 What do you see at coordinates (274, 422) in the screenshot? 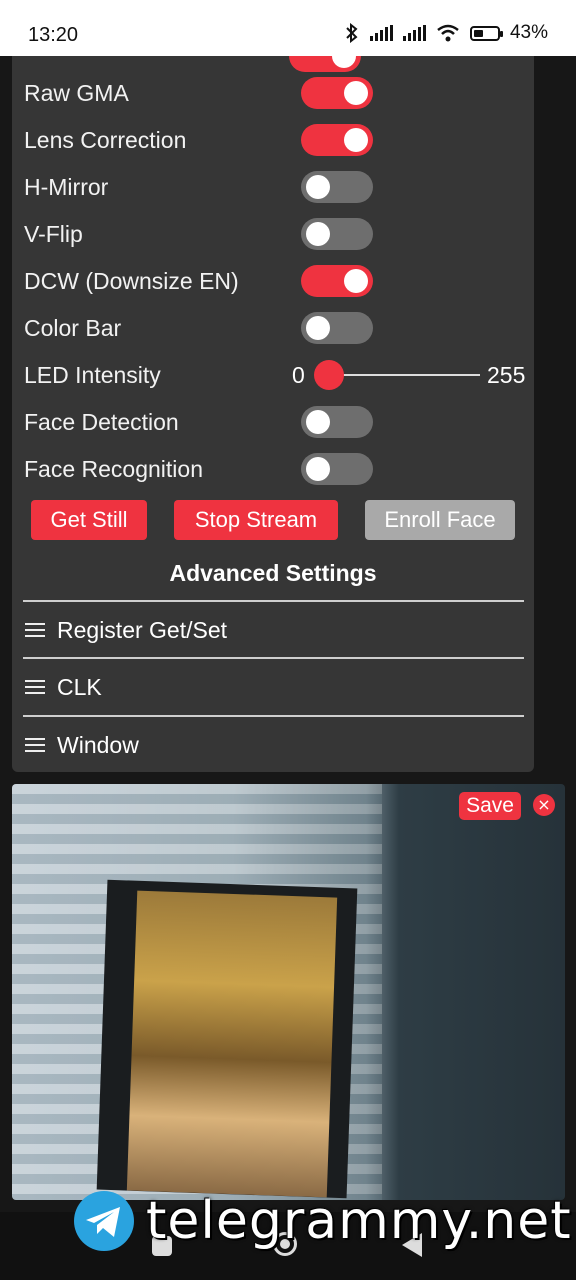
I see `setting-row-face-detection: Face Detection` at bounding box center [274, 422].